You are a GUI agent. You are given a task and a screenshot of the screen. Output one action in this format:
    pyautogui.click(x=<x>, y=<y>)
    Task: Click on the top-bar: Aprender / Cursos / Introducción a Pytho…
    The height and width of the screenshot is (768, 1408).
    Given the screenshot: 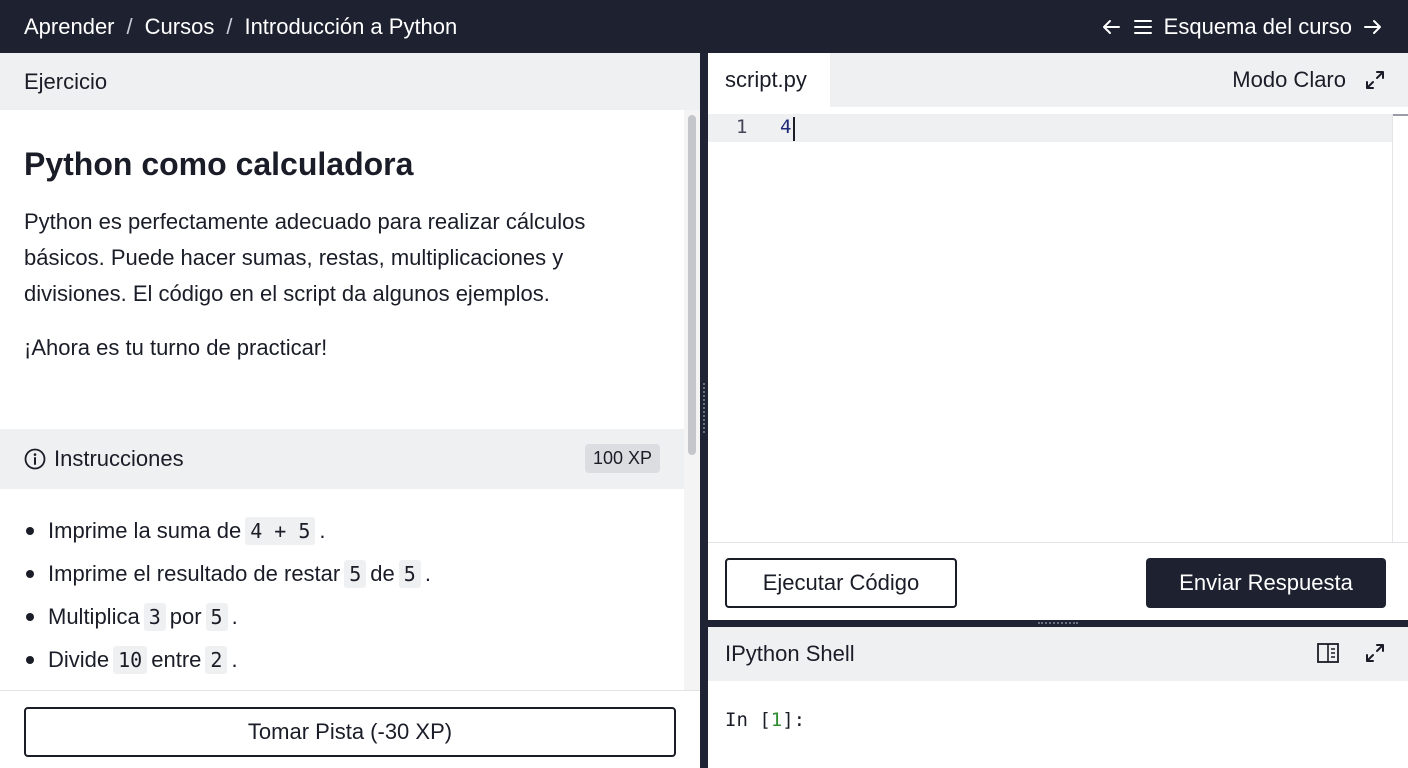 What is the action you would take?
    pyautogui.click(x=704, y=26)
    